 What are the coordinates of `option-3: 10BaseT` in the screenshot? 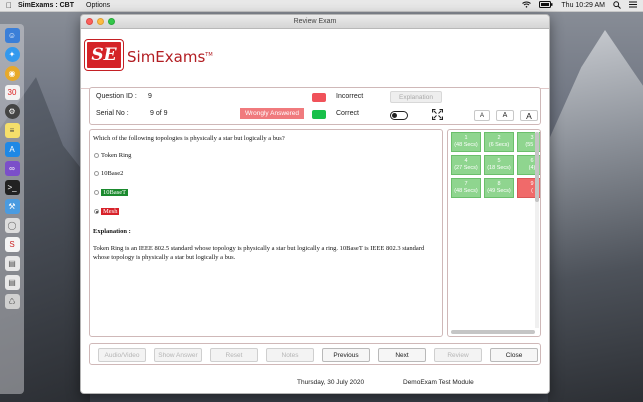 It's located at (111, 192).